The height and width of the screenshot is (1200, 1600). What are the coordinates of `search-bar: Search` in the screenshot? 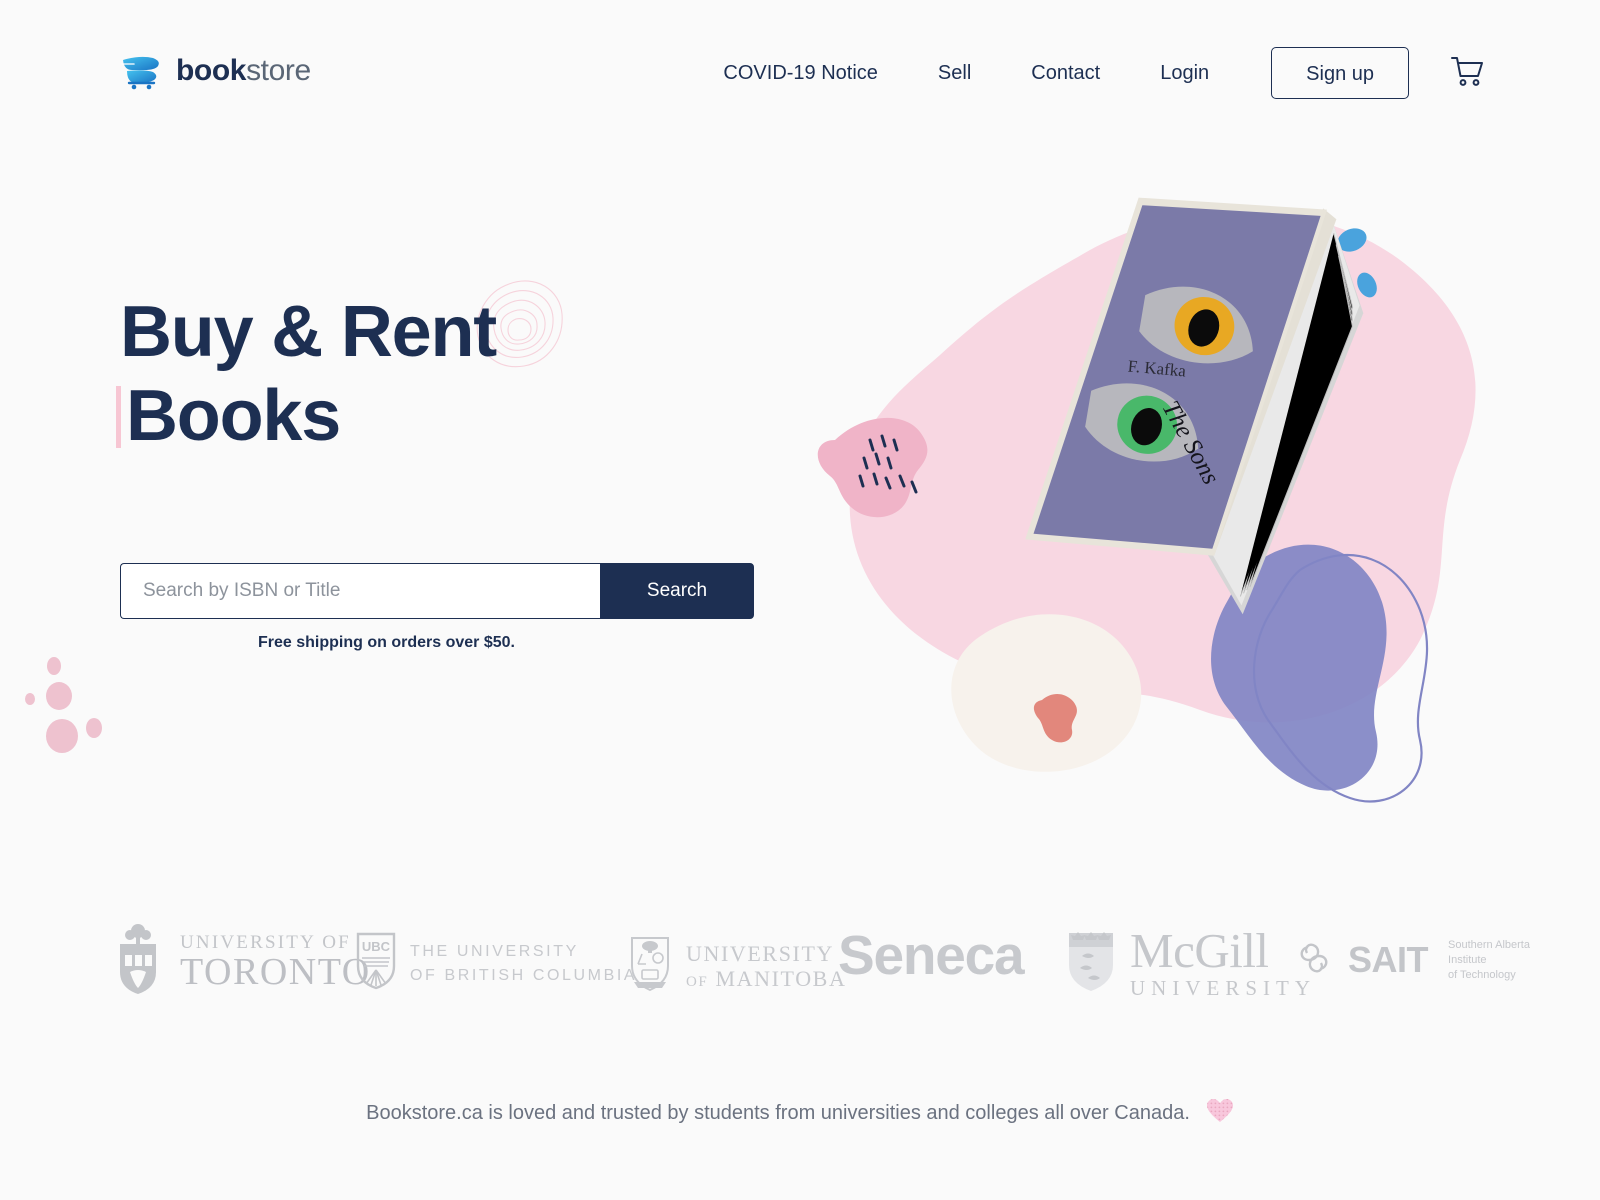 It's located at (437, 591).